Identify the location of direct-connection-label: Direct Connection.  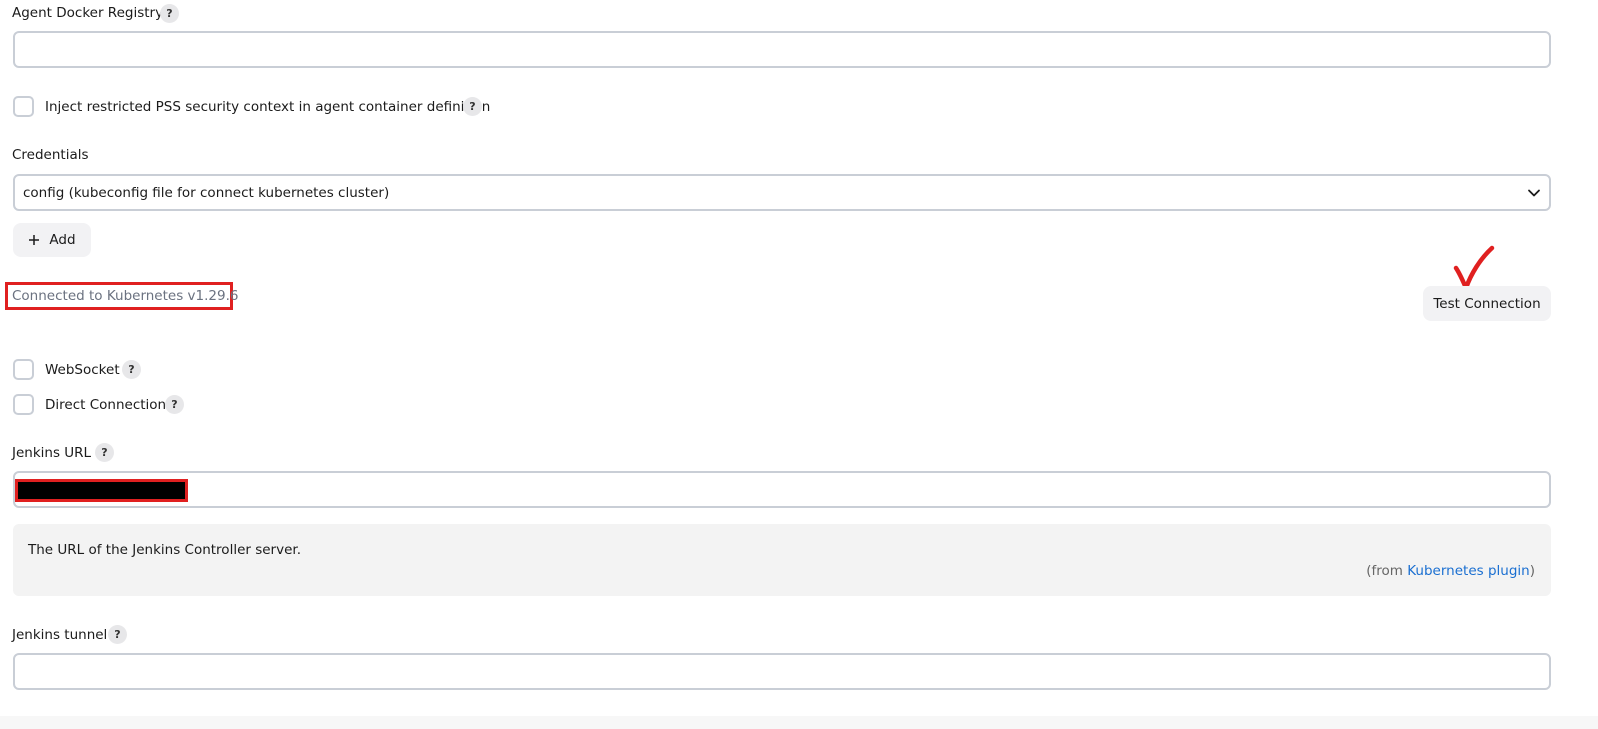
(106, 405).